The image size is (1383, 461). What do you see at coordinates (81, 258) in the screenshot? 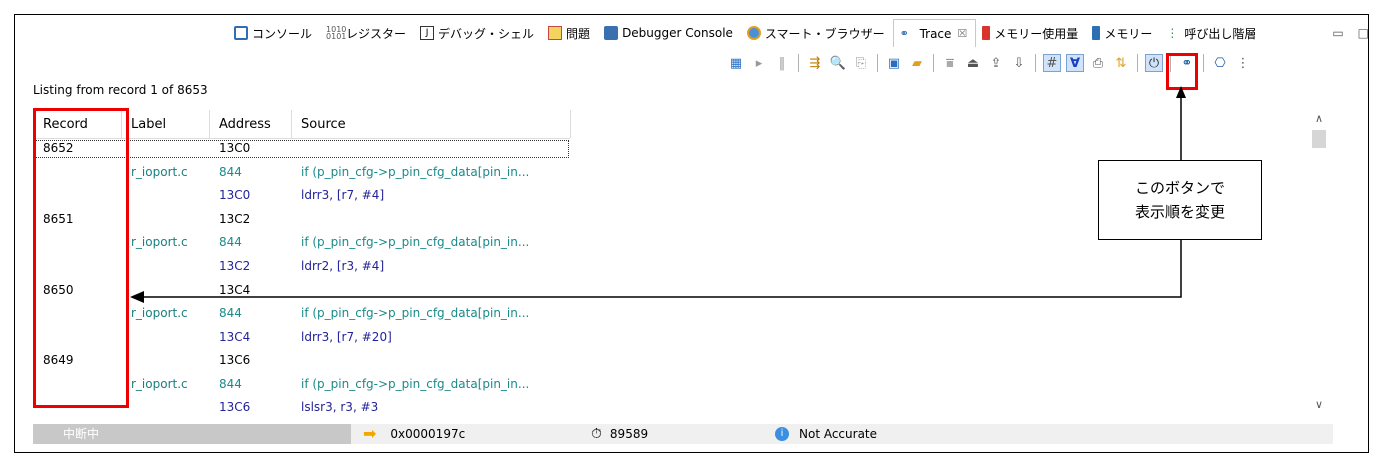
I see `record-column-highlight` at bounding box center [81, 258].